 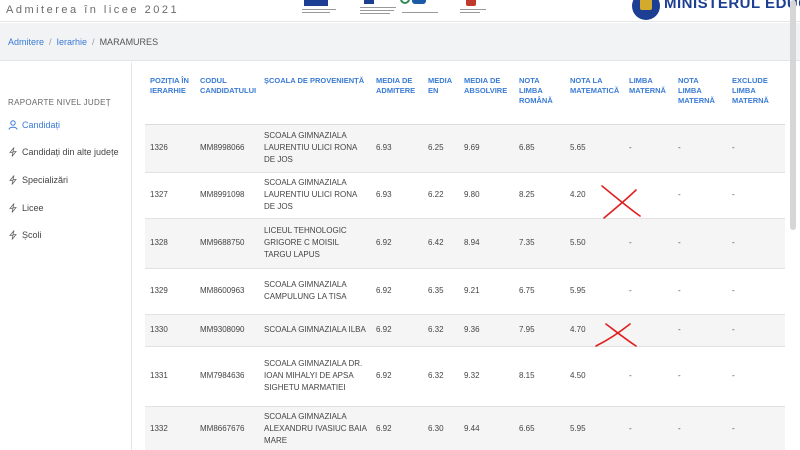 I want to click on sidebar-item-label: Candidați, so click(x=41, y=125).